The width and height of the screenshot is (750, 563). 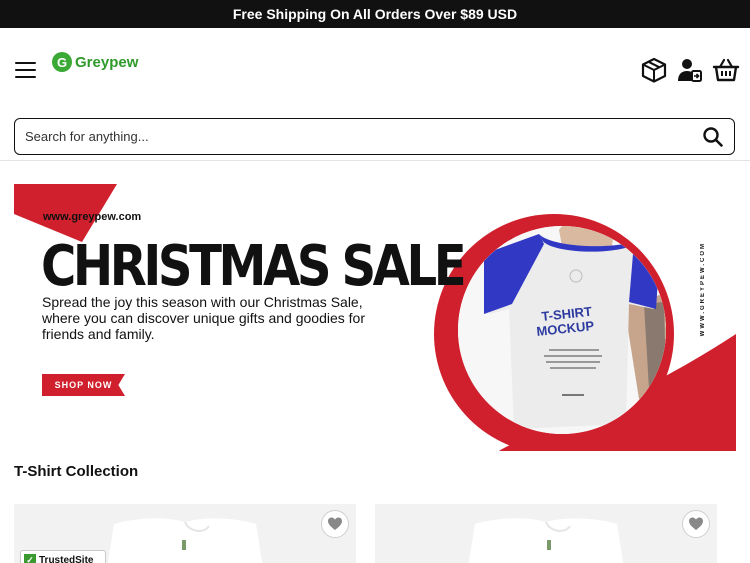 I want to click on shop-now-button: SHOP NOW, so click(x=83, y=385).